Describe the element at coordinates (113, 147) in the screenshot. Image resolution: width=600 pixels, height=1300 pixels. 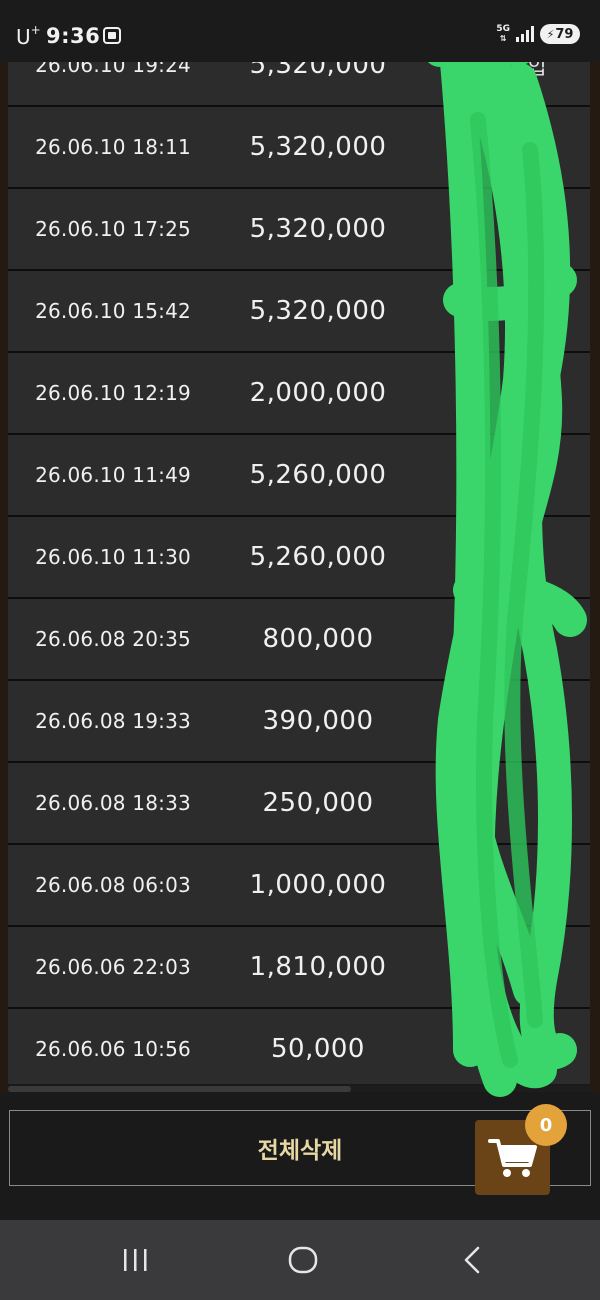
I see `row-date: 26.06.10 18:11` at that location.